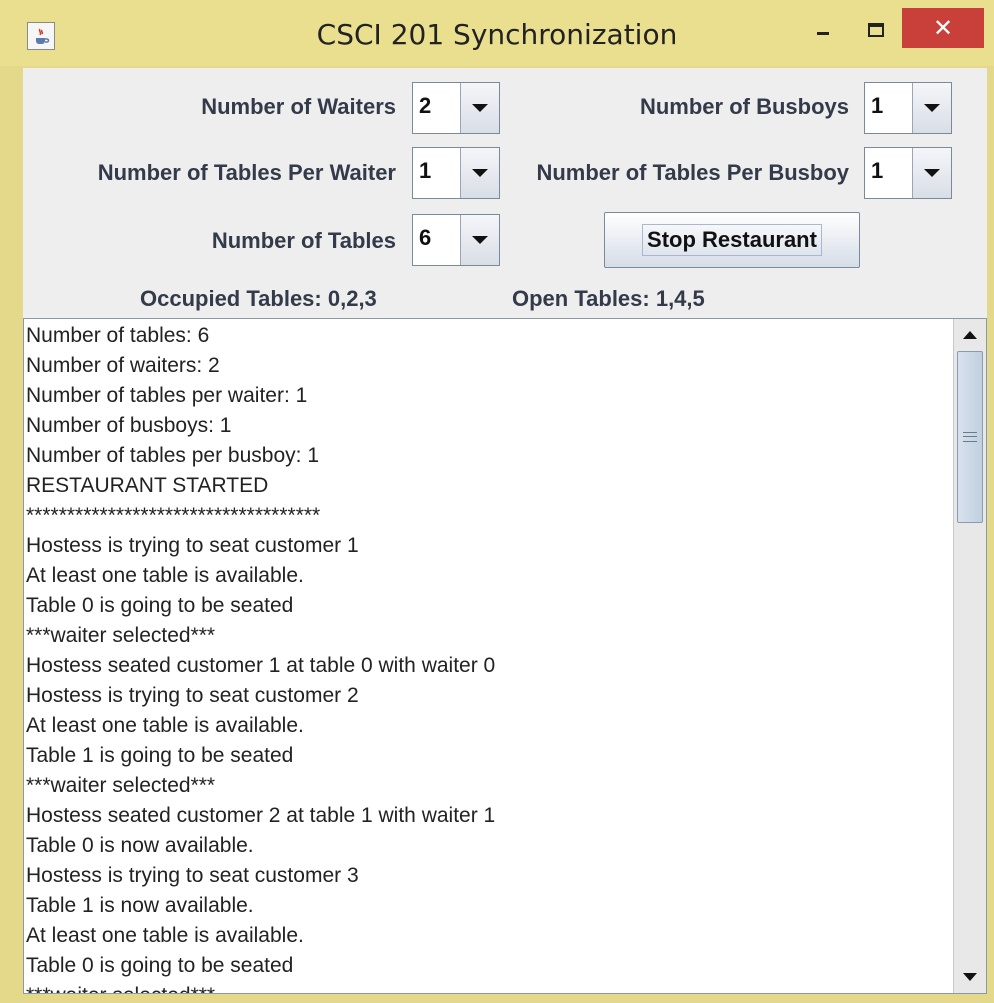 This screenshot has height=1003, width=994. I want to click on log-line: ************************************, so click(173, 515).